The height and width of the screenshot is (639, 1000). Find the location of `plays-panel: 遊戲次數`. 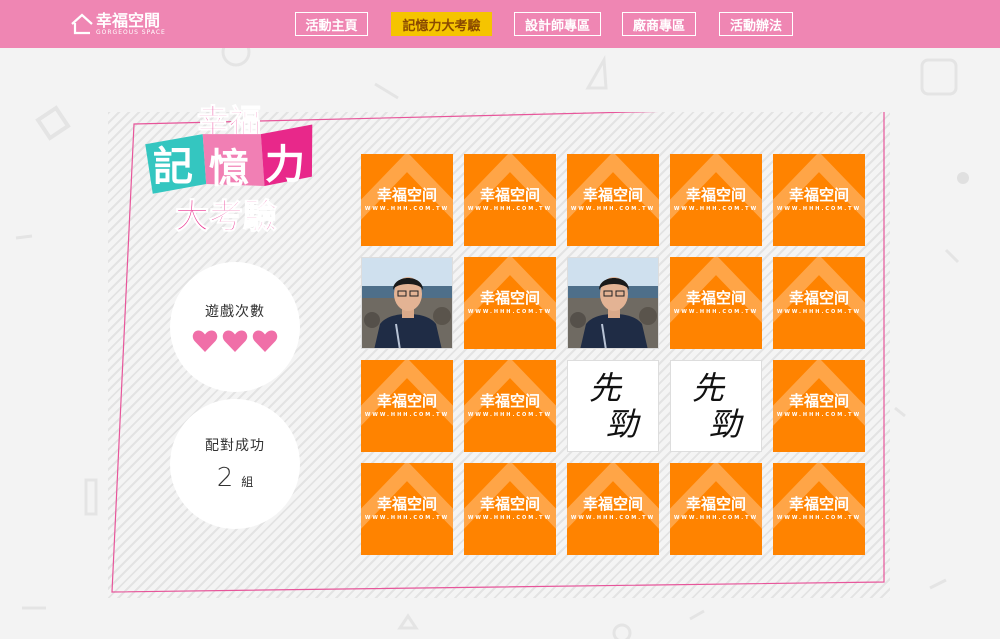

plays-panel: 遊戲次數 is located at coordinates (235, 327).